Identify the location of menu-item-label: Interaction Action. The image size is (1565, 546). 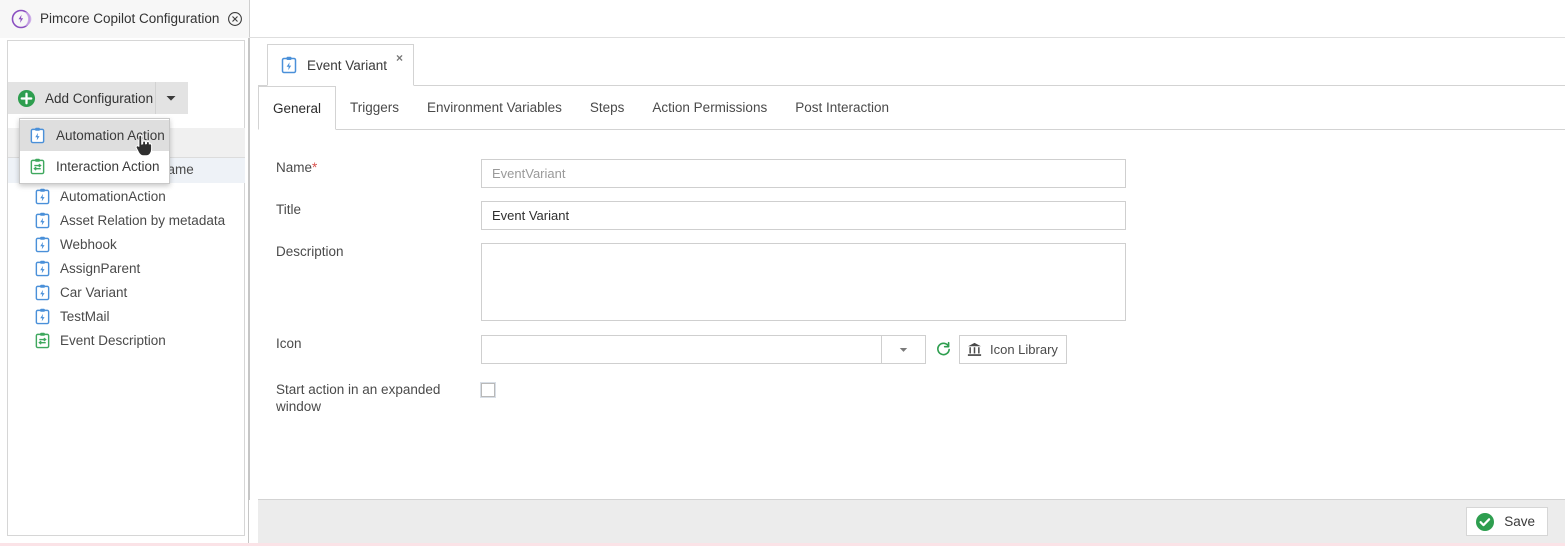
(108, 166).